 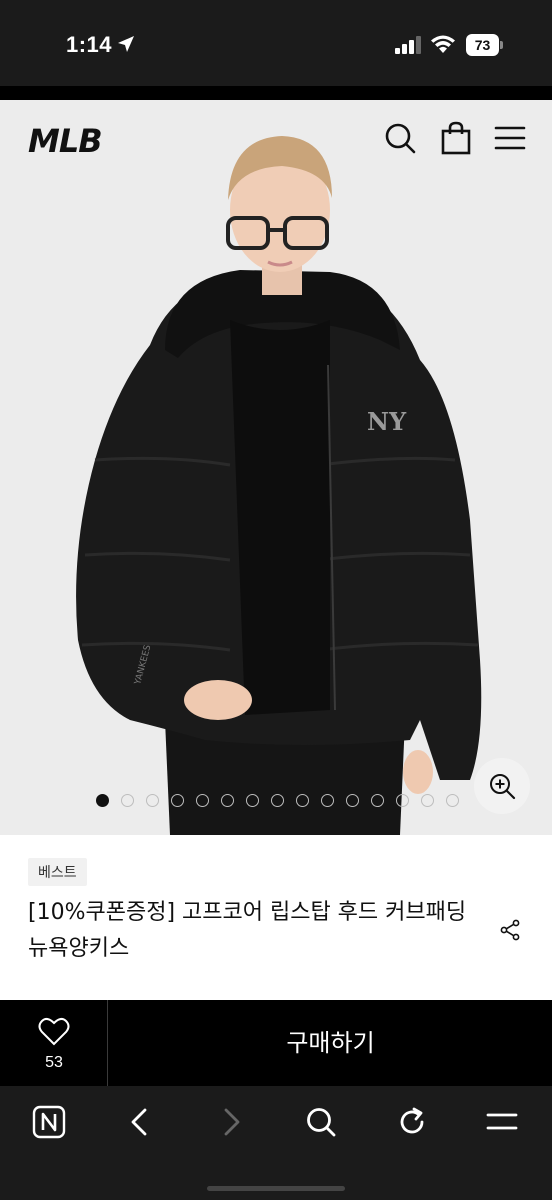 What do you see at coordinates (510, 138) in the screenshot?
I see `hamburger-menu-icon` at bounding box center [510, 138].